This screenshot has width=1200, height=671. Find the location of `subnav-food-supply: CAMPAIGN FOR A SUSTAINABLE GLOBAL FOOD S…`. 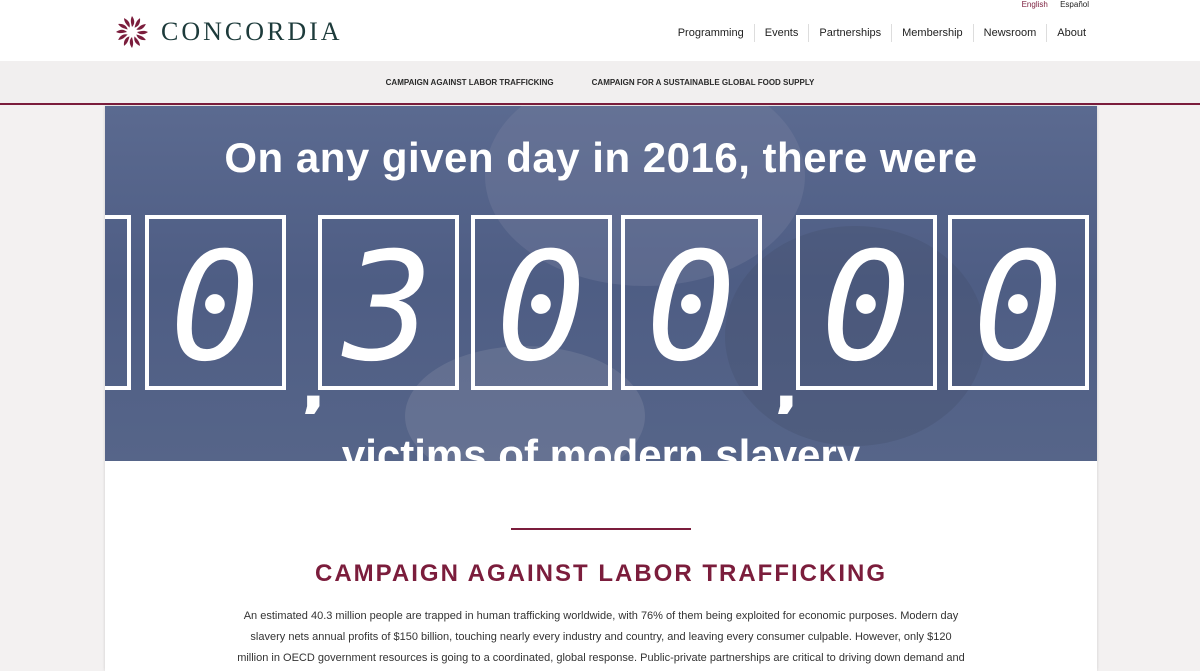

subnav-food-supply: CAMPAIGN FOR A SUSTAINABLE GLOBAL FOOD S… is located at coordinates (703, 82).